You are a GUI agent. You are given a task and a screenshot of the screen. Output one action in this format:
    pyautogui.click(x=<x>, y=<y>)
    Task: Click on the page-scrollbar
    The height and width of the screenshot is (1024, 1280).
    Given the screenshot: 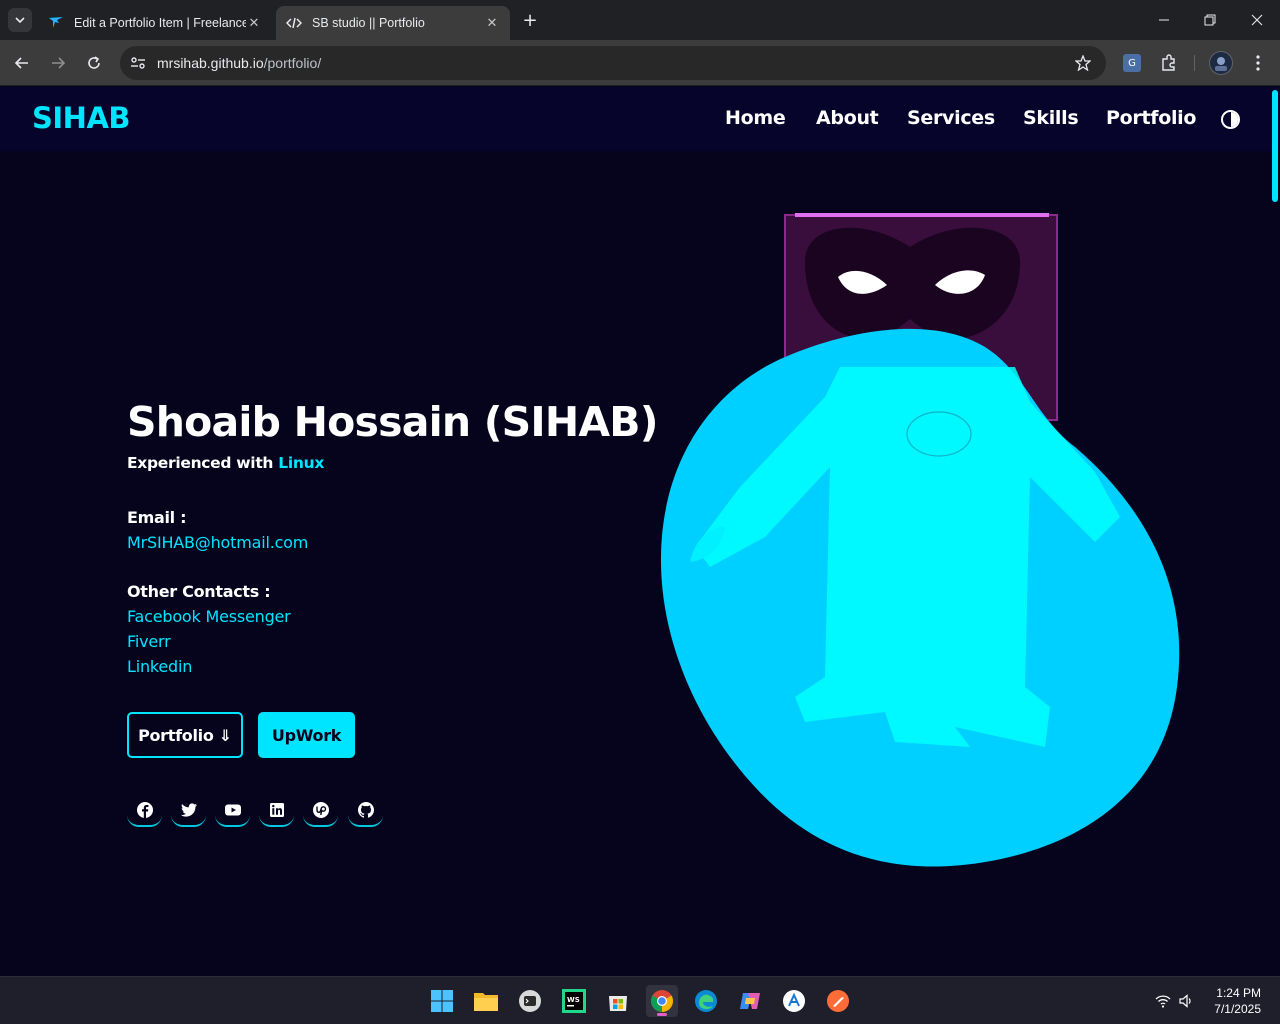 What is the action you would take?
    pyautogui.click(x=1275, y=531)
    